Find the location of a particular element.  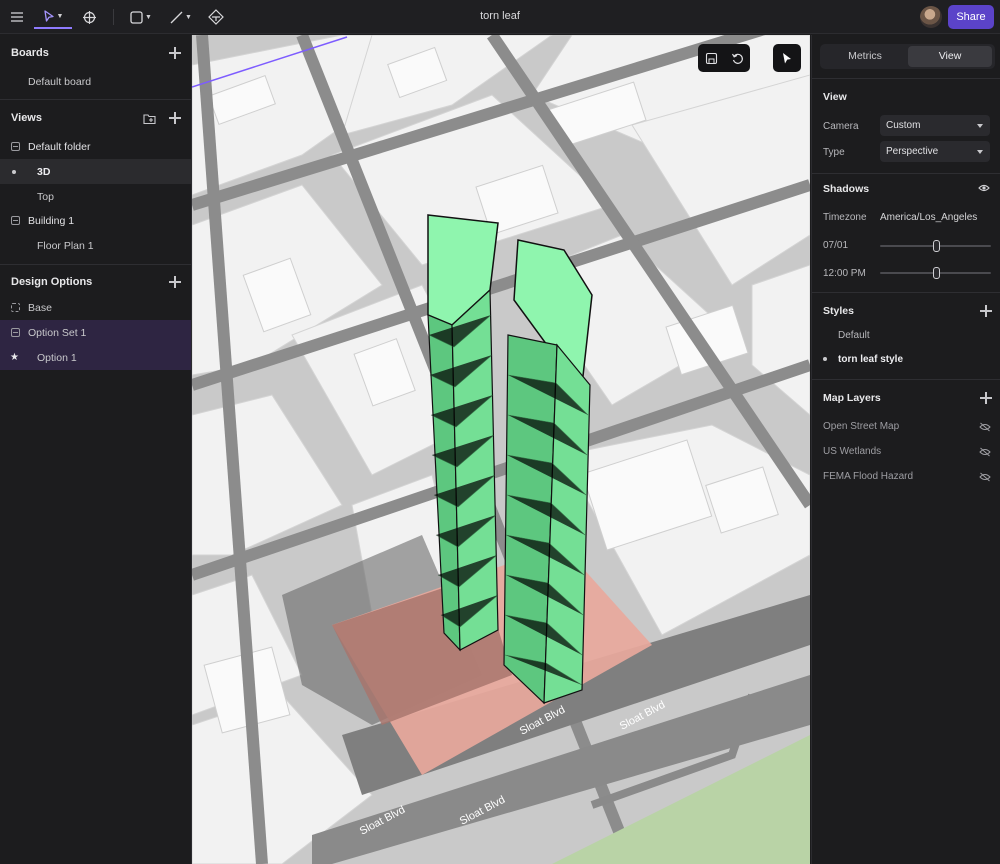

timezone-label: Timezone is located at coordinates (845, 217).